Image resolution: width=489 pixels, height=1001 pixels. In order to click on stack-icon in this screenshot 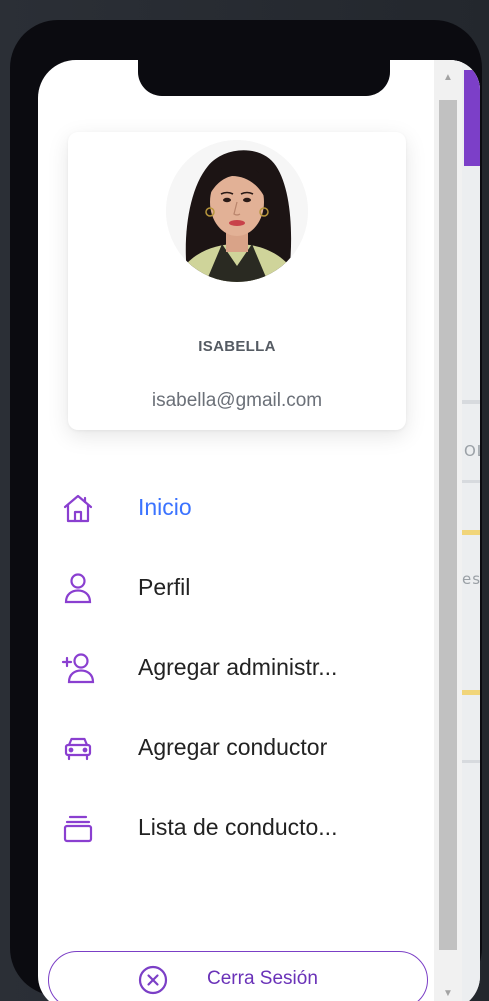, I will do `click(78, 828)`.